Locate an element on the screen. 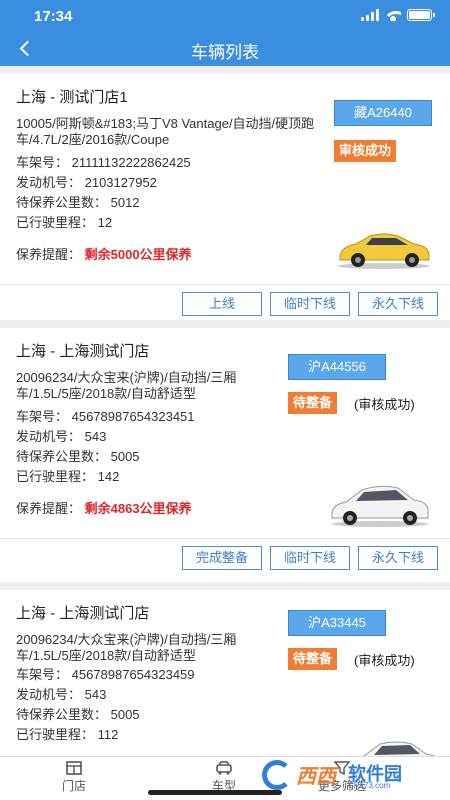 The width and height of the screenshot is (450, 800). driven-km: 已行驶里程： 142 is located at coordinates (68, 476).